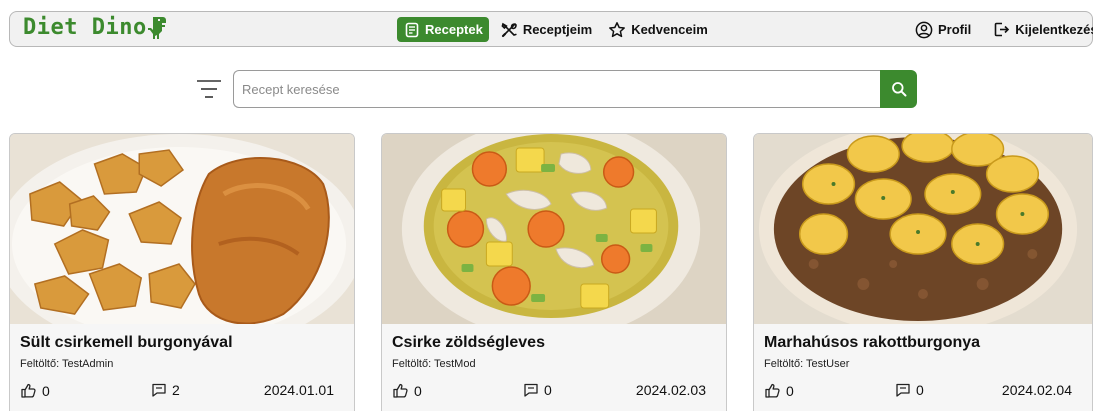 The width and height of the screenshot is (1093, 411). I want to click on search-button, so click(898, 89).